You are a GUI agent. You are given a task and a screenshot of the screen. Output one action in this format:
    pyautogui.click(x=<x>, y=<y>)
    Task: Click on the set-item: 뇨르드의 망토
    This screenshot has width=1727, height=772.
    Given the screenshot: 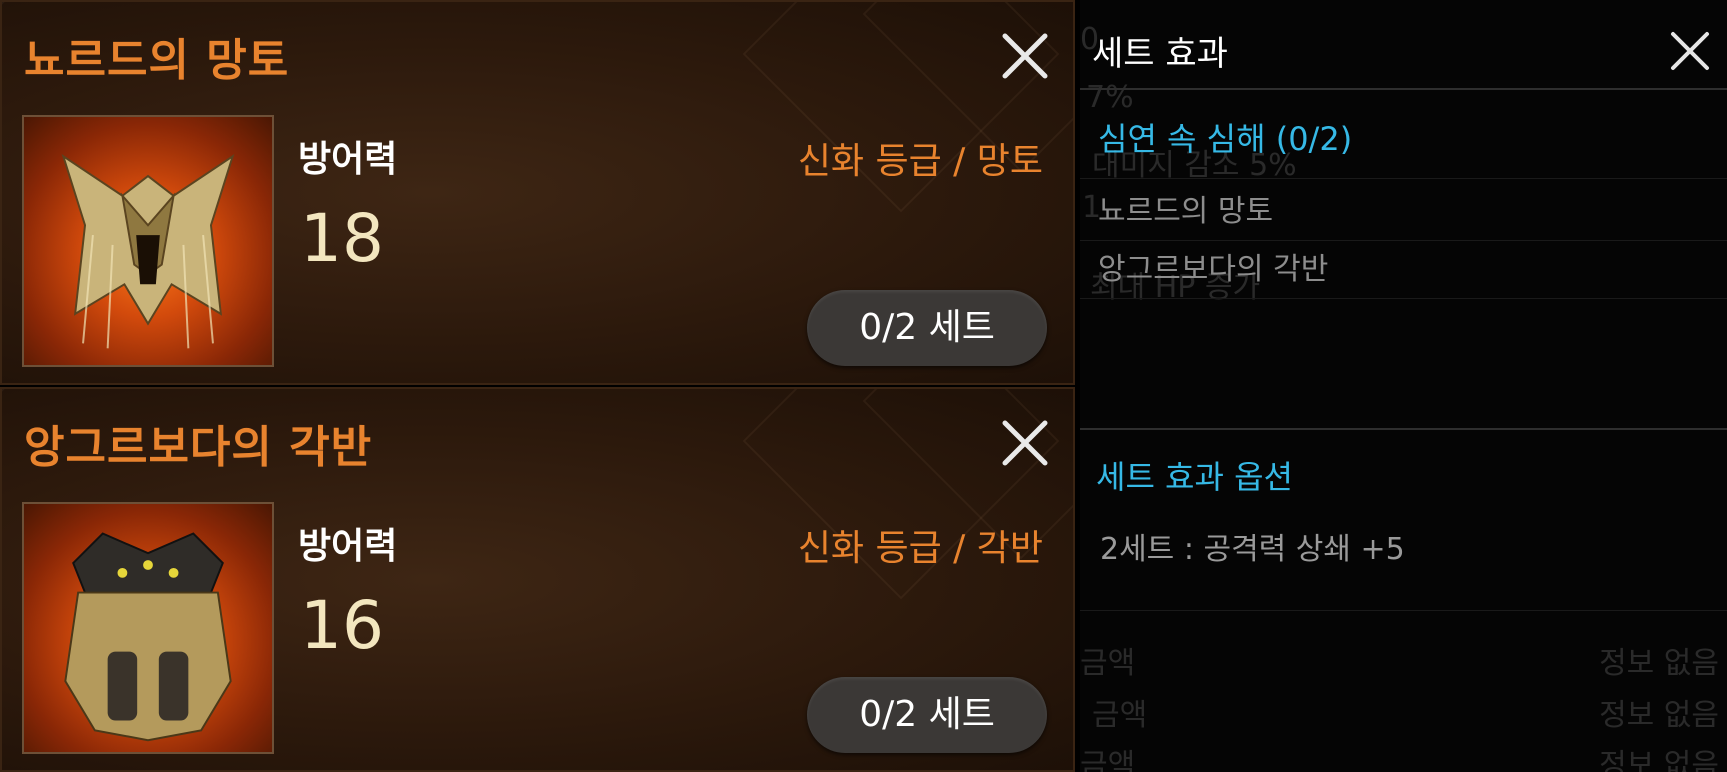 What is the action you would take?
    pyautogui.click(x=1186, y=211)
    